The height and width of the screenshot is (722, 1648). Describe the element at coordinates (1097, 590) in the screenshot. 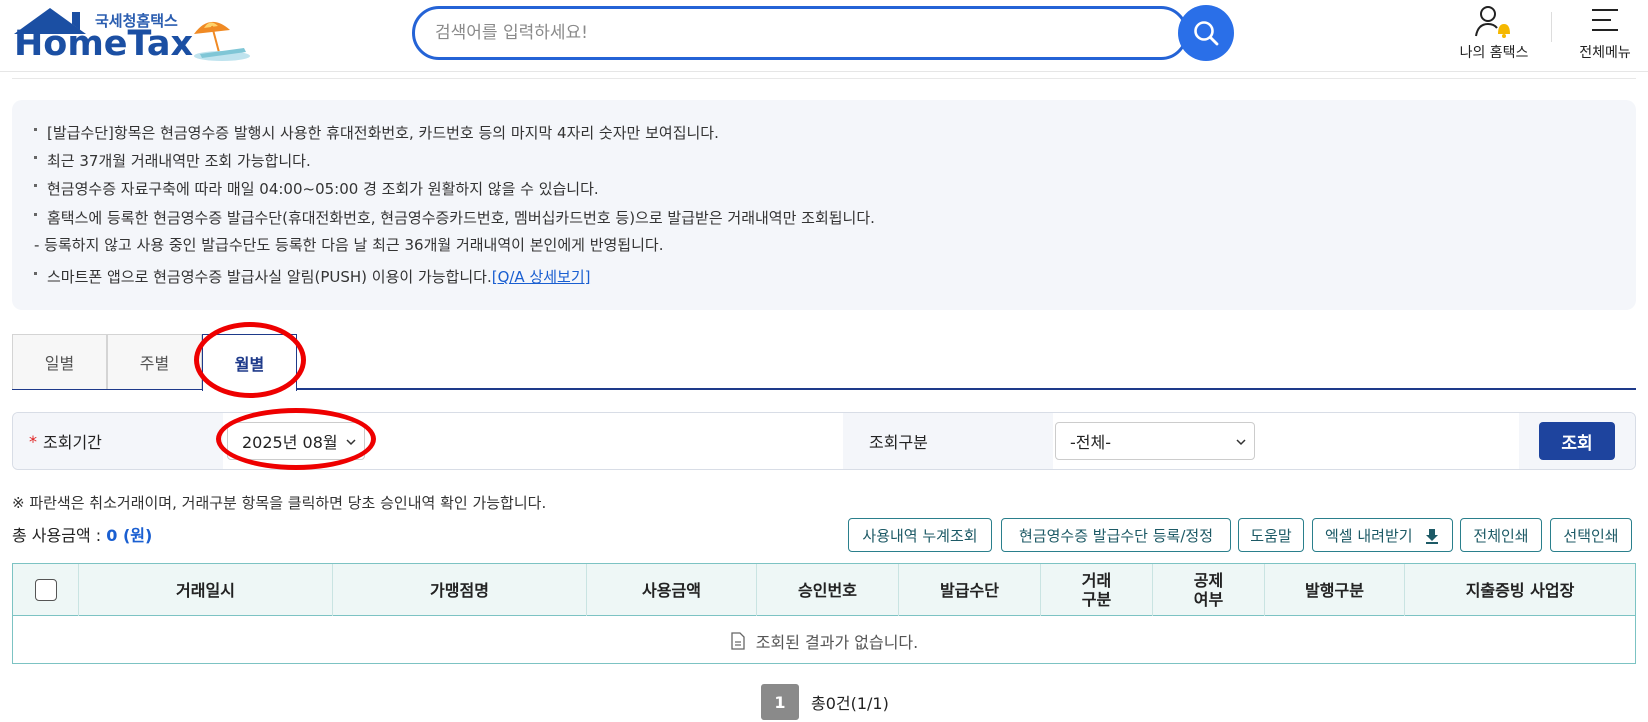

I see `col-transaction-type: 거래 구분` at that location.